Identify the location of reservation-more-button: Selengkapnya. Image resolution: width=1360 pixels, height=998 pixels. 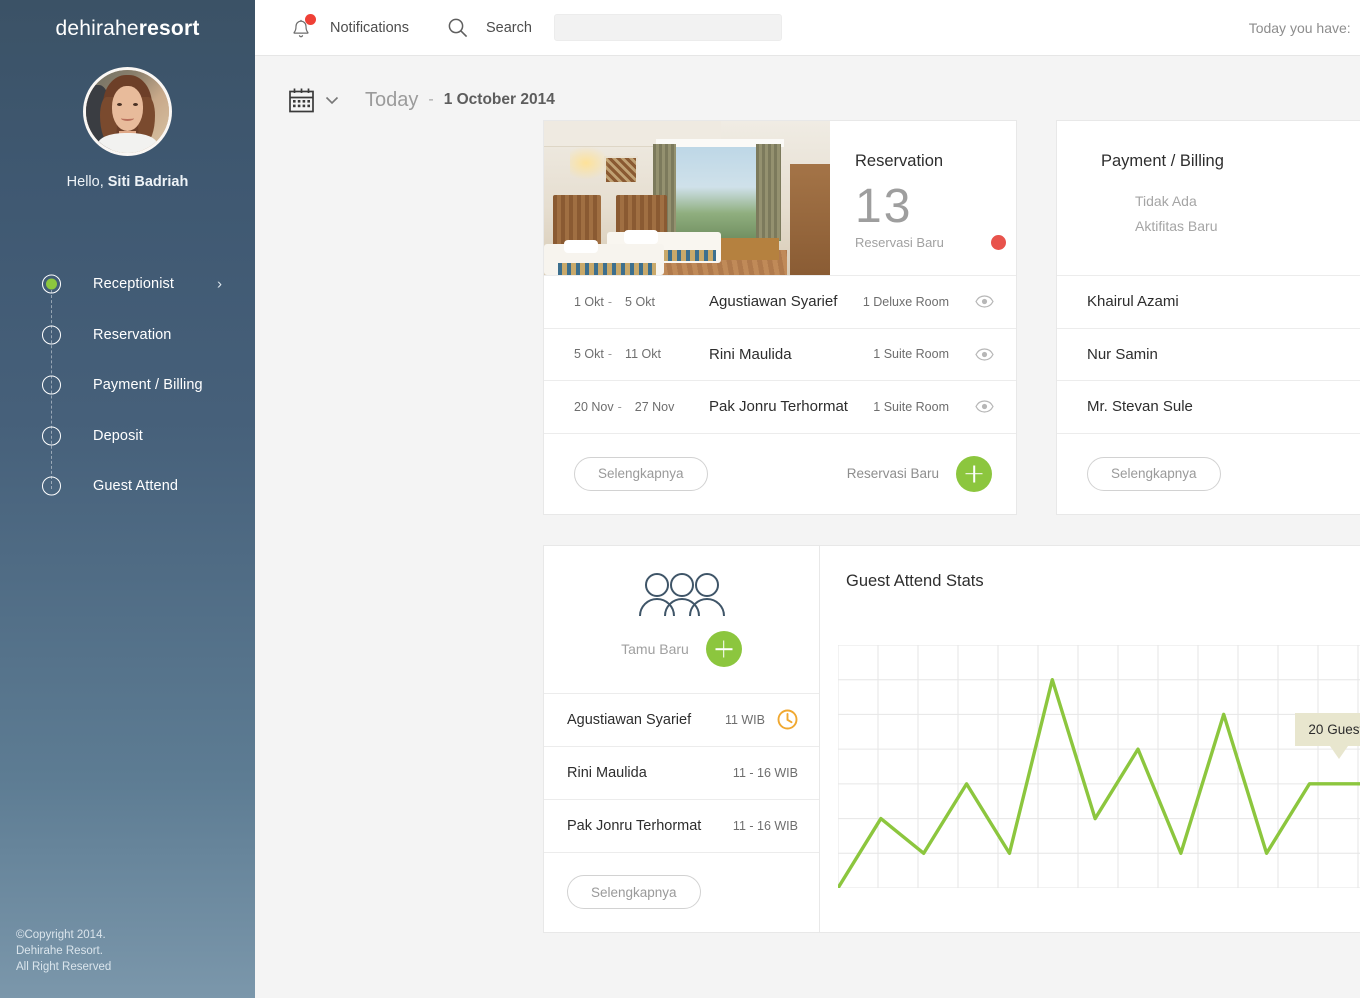
(641, 473).